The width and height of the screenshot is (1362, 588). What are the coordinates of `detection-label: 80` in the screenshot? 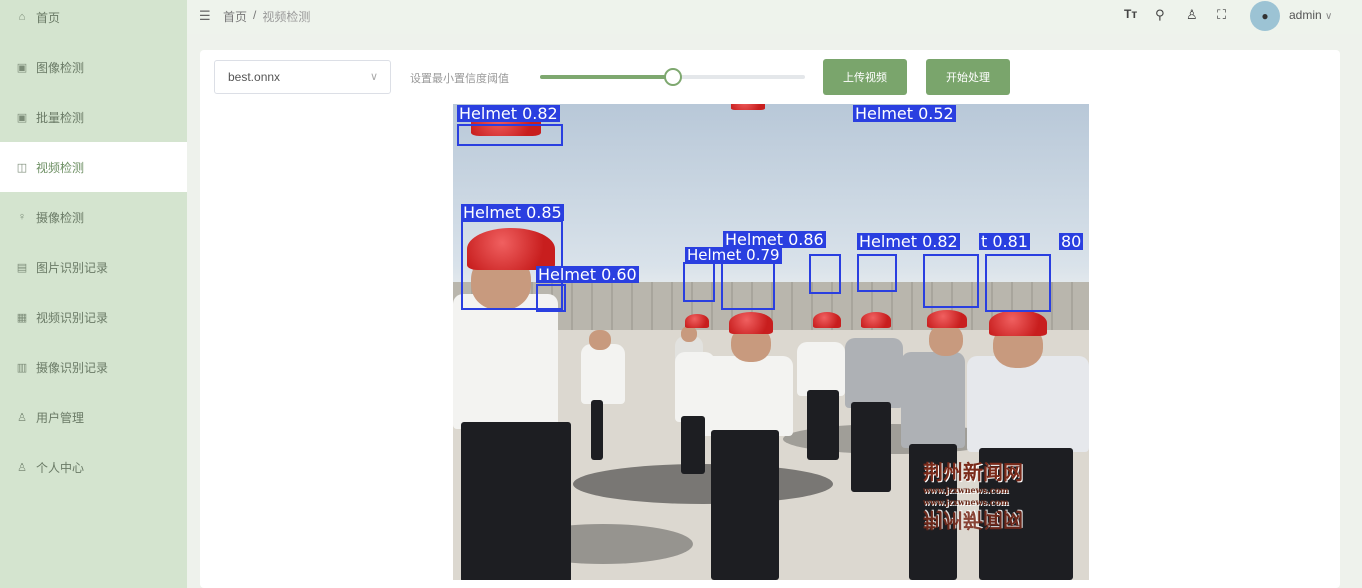 It's located at (1071, 241).